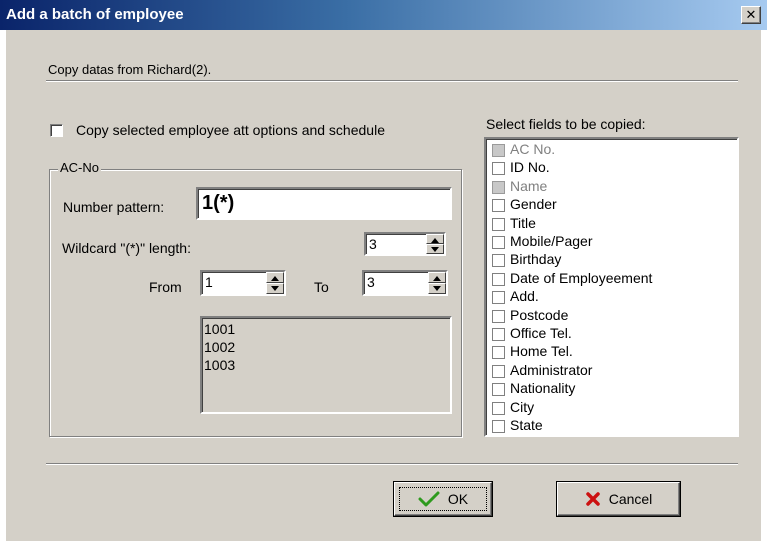 Image resolution: width=767 pixels, height=541 pixels. What do you see at coordinates (392, 464) in the screenshot?
I see `footer-separator` at bounding box center [392, 464].